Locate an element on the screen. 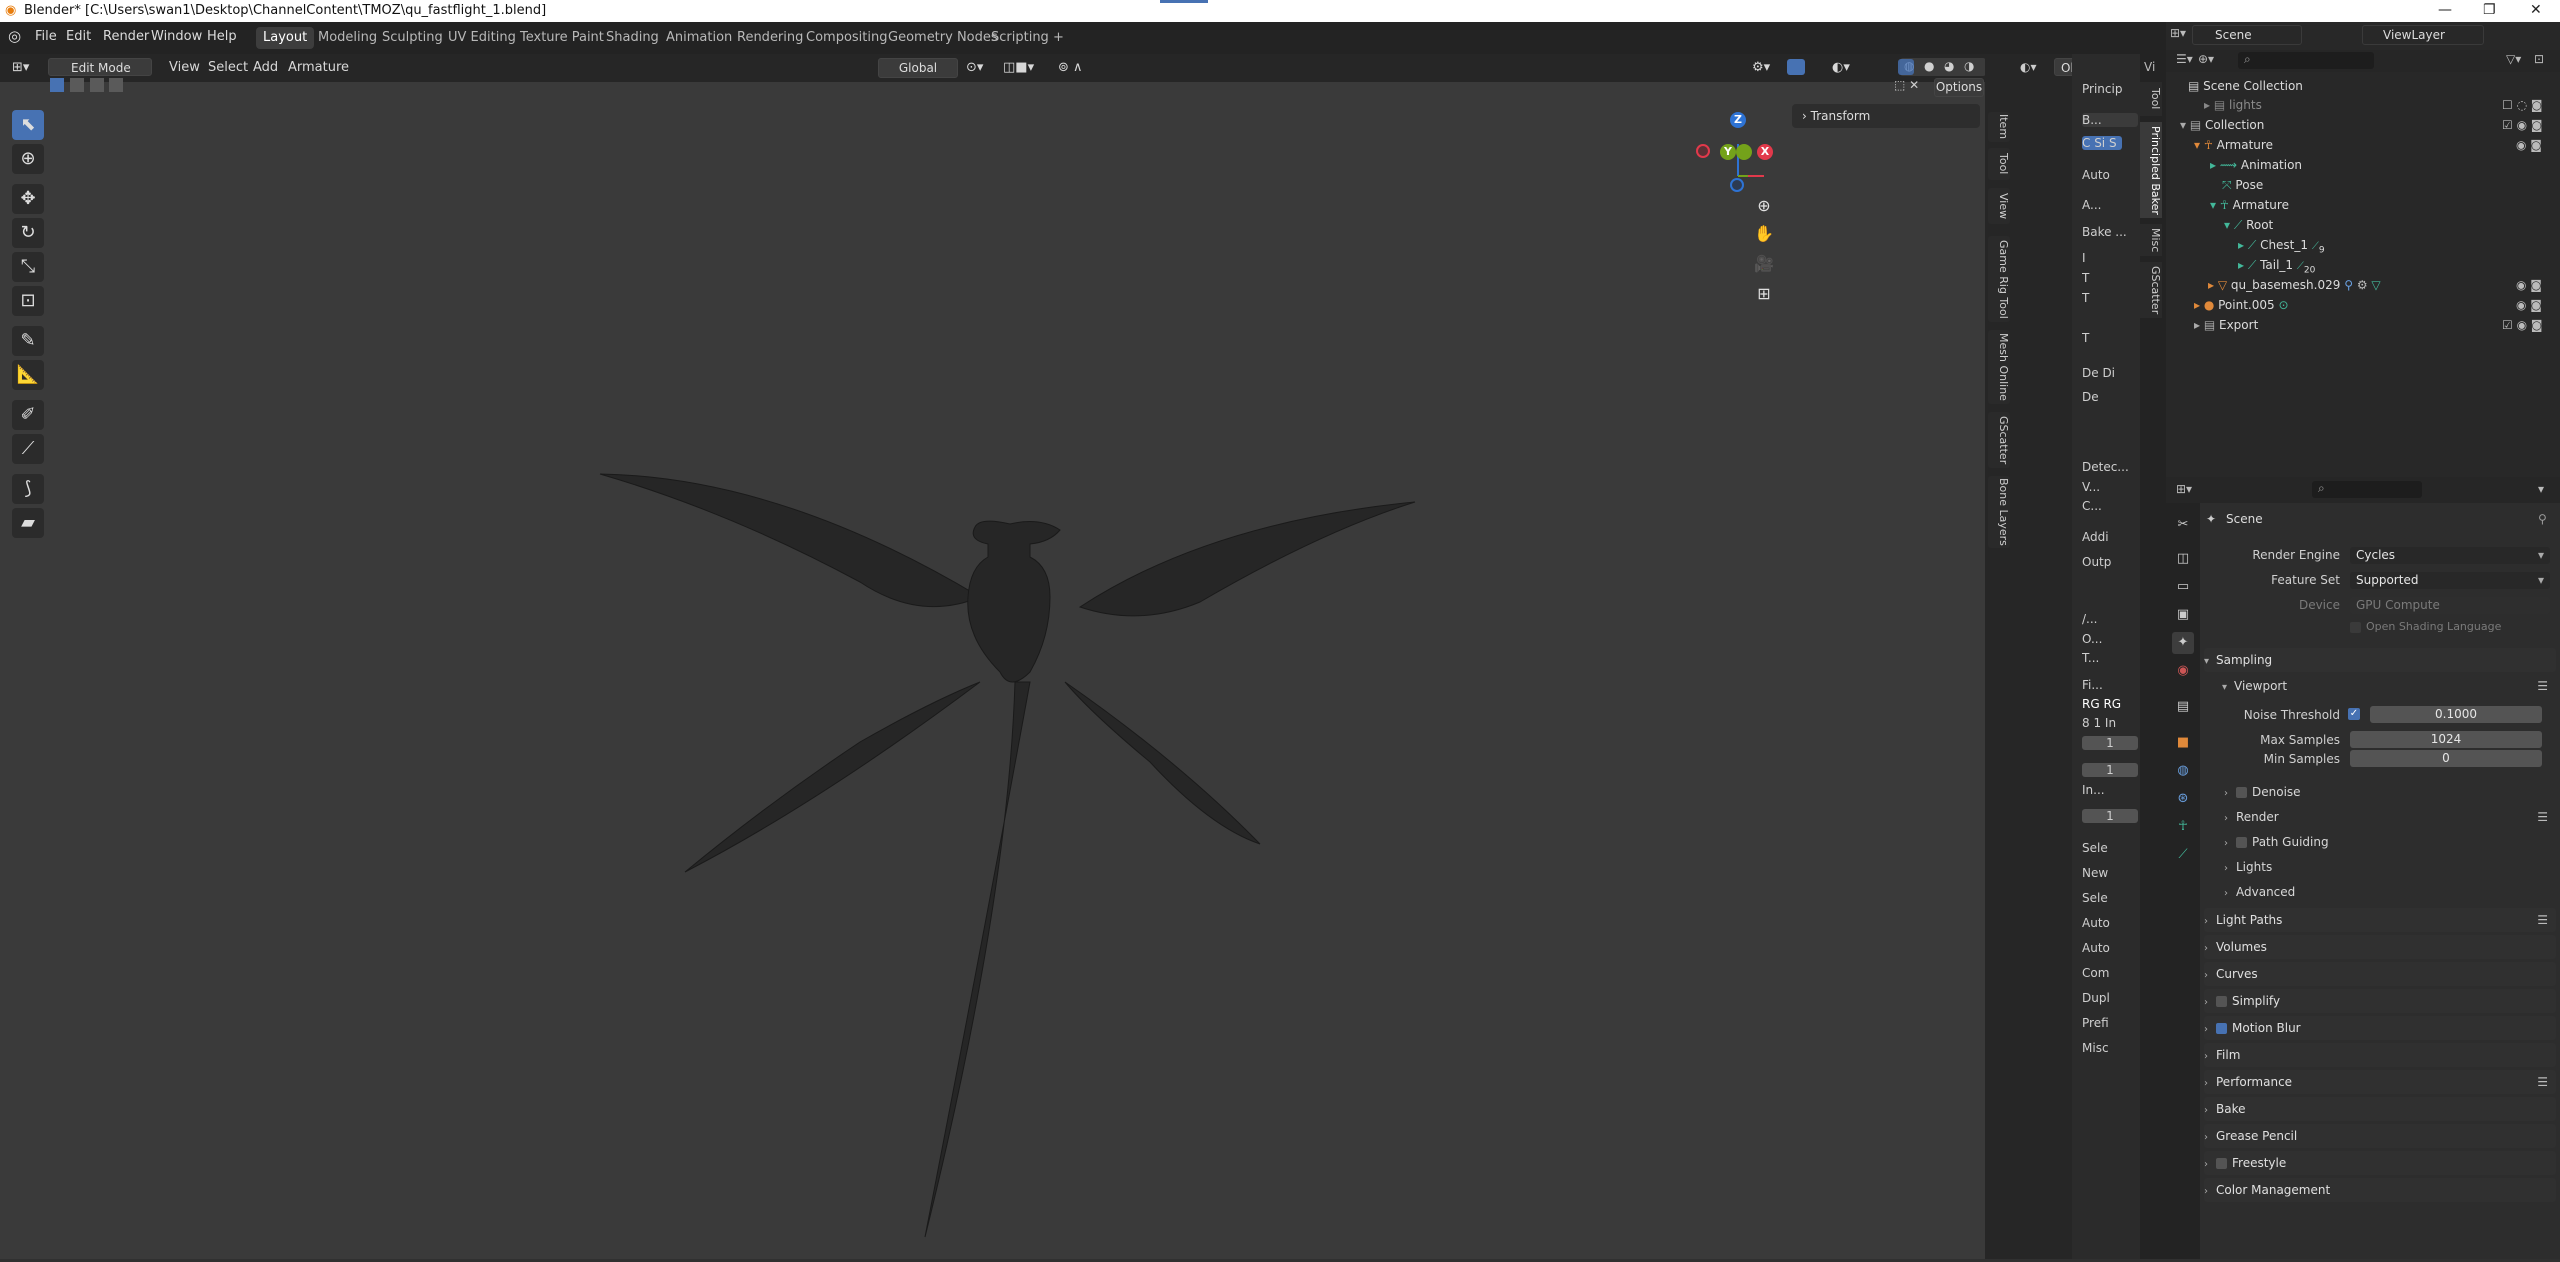 Image resolution: width=2560 pixels, height=1262 pixels. tab-layout: Layout is located at coordinates (285, 38).